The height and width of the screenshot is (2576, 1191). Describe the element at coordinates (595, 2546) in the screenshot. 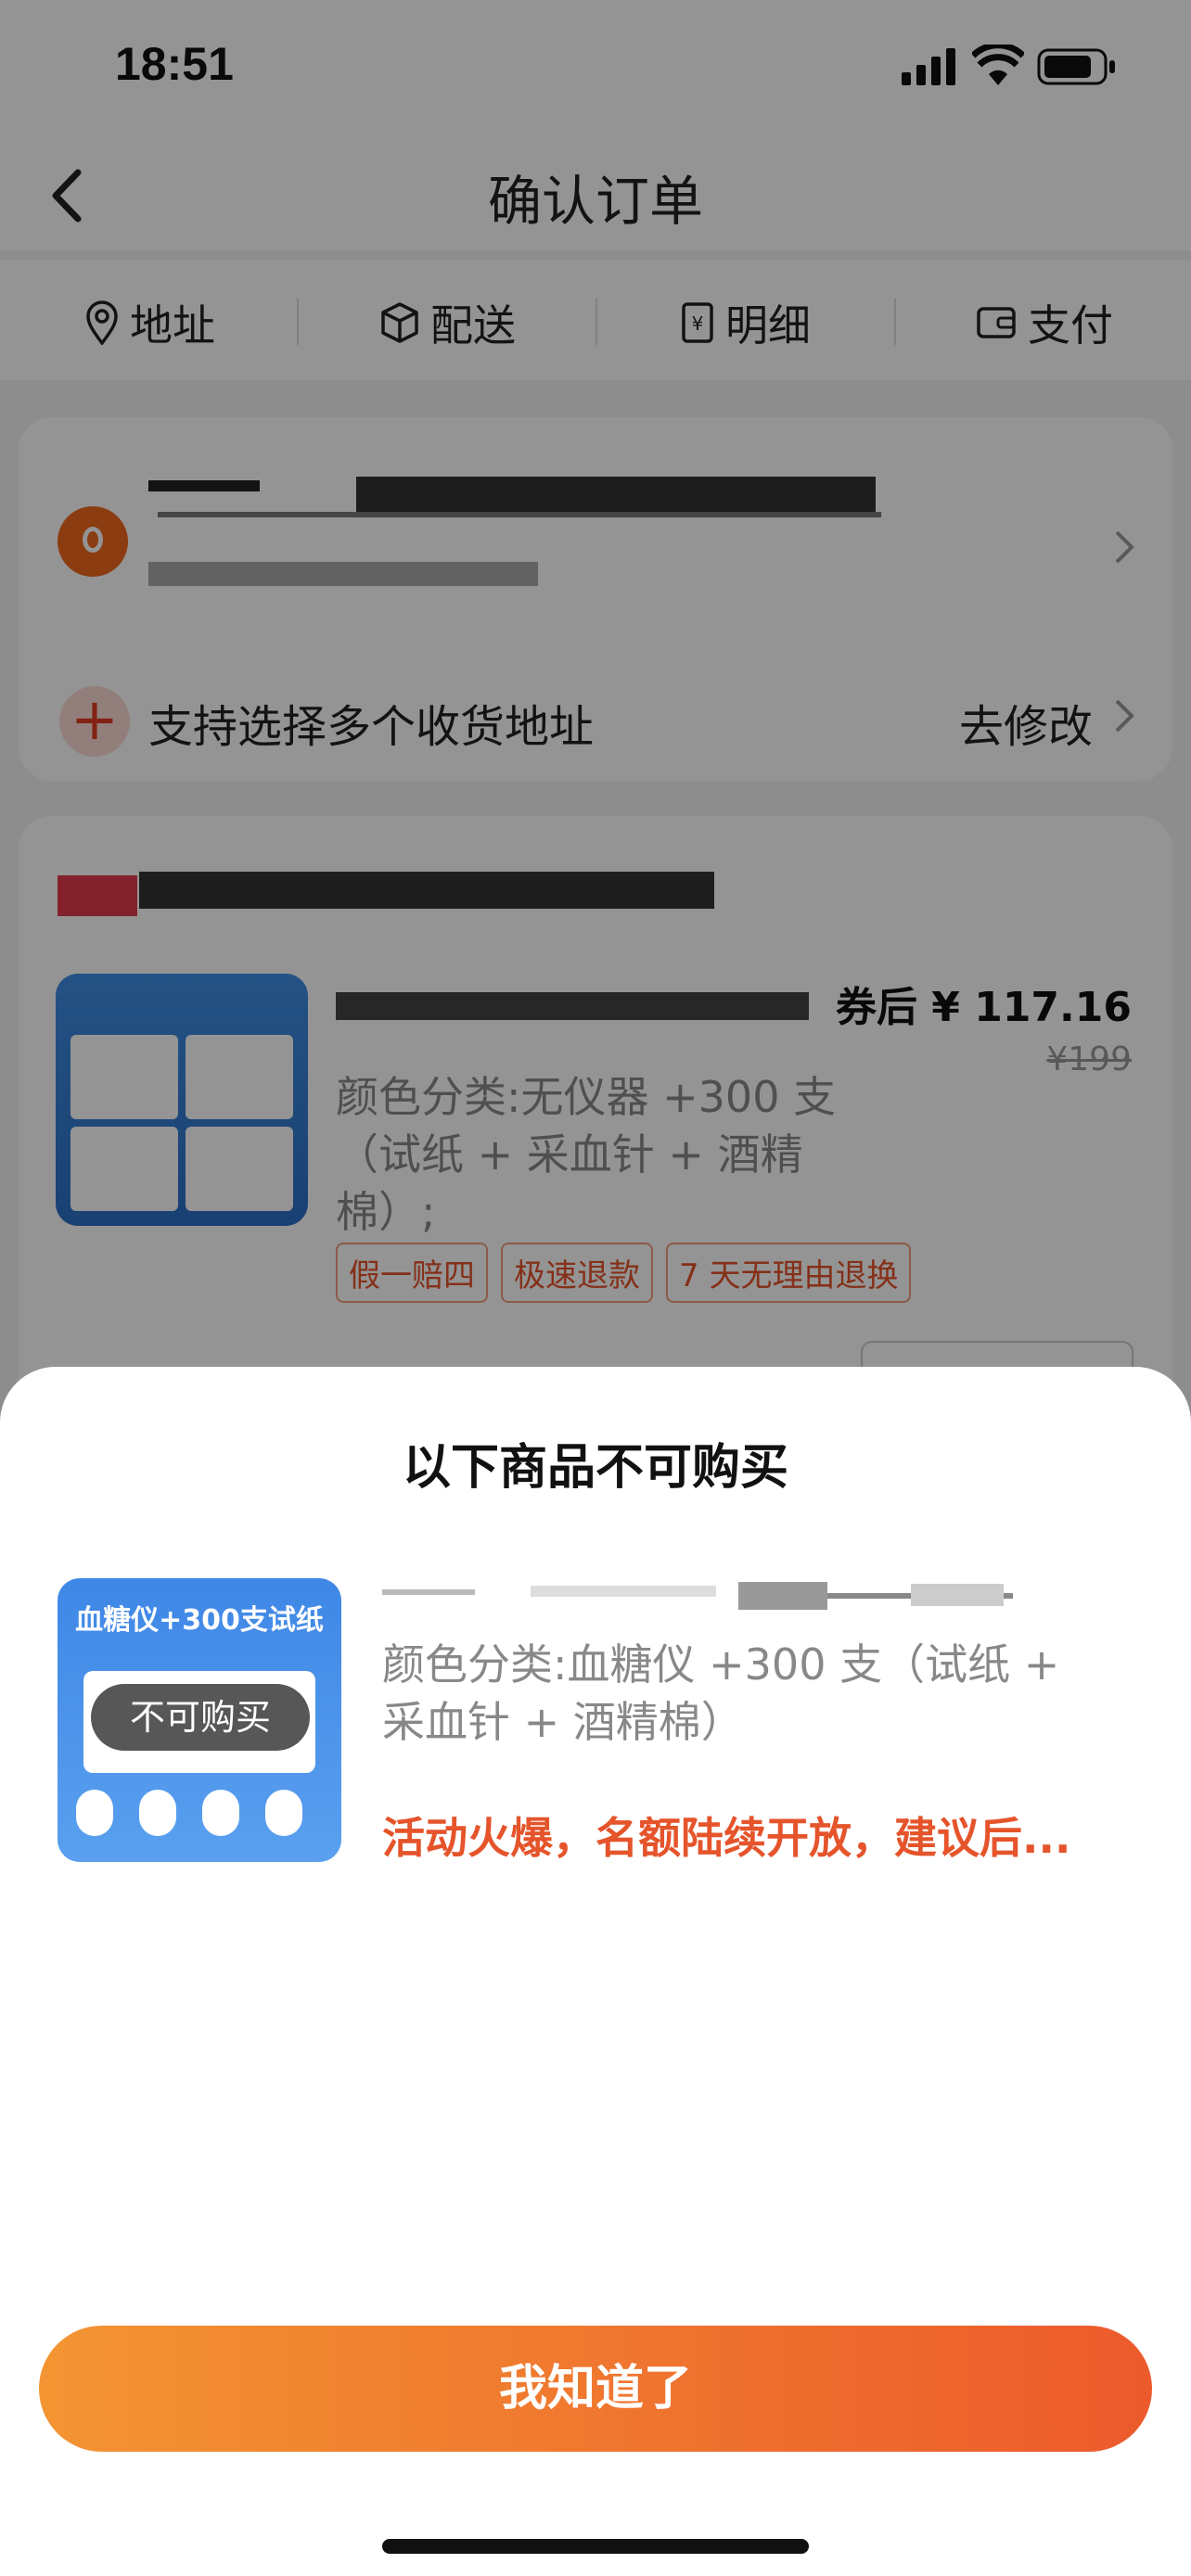

I see `home-indicator` at that location.